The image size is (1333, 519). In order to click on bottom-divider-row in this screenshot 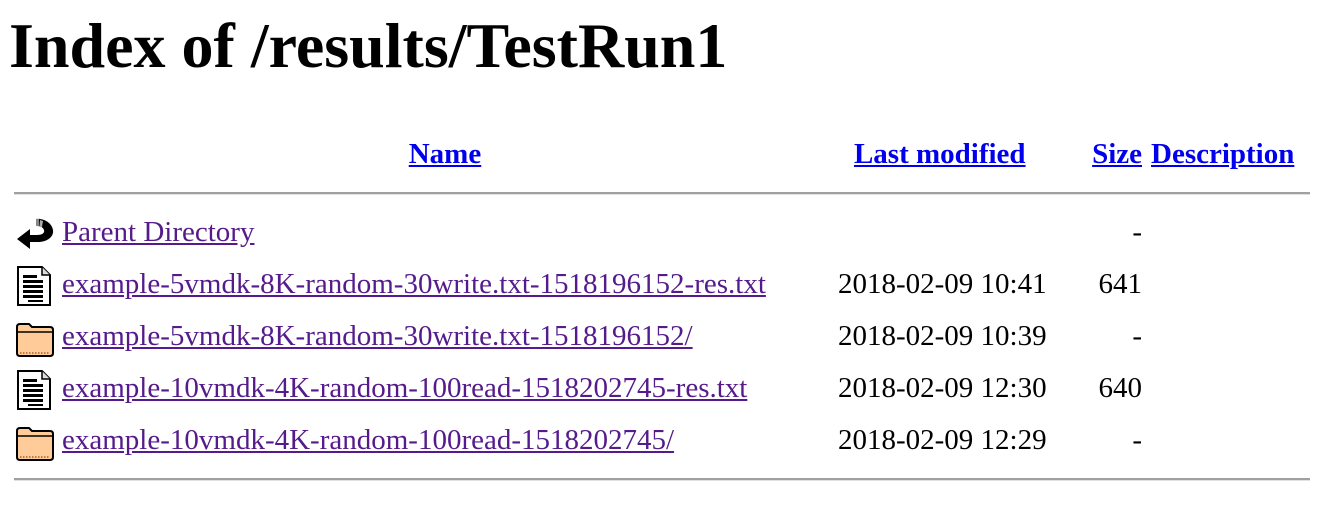, I will do `click(662, 479)`.